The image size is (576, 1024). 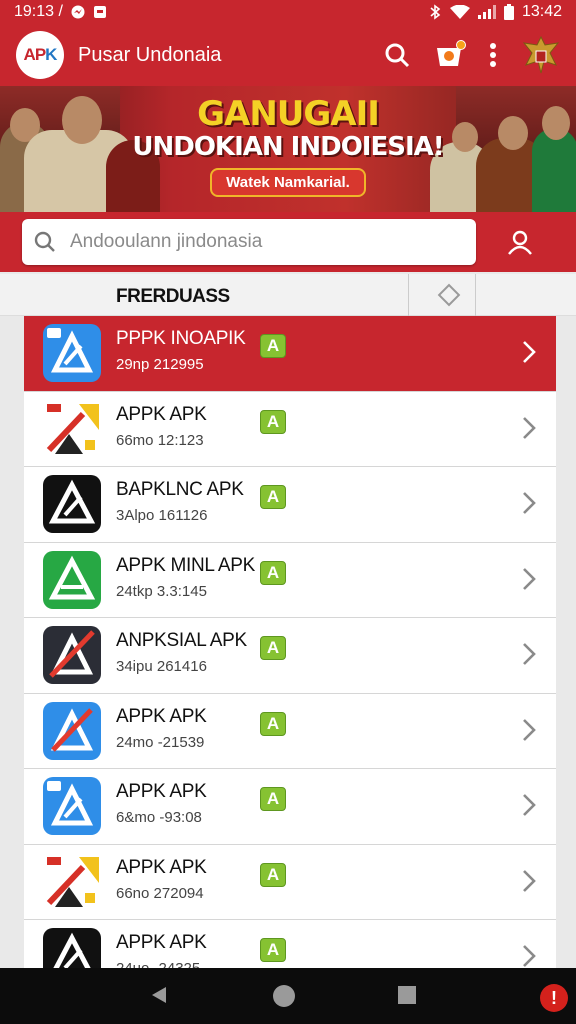 What do you see at coordinates (288, 55) in the screenshot?
I see `app-bar: AP K Pusar Undonaia` at bounding box center [288, 55].